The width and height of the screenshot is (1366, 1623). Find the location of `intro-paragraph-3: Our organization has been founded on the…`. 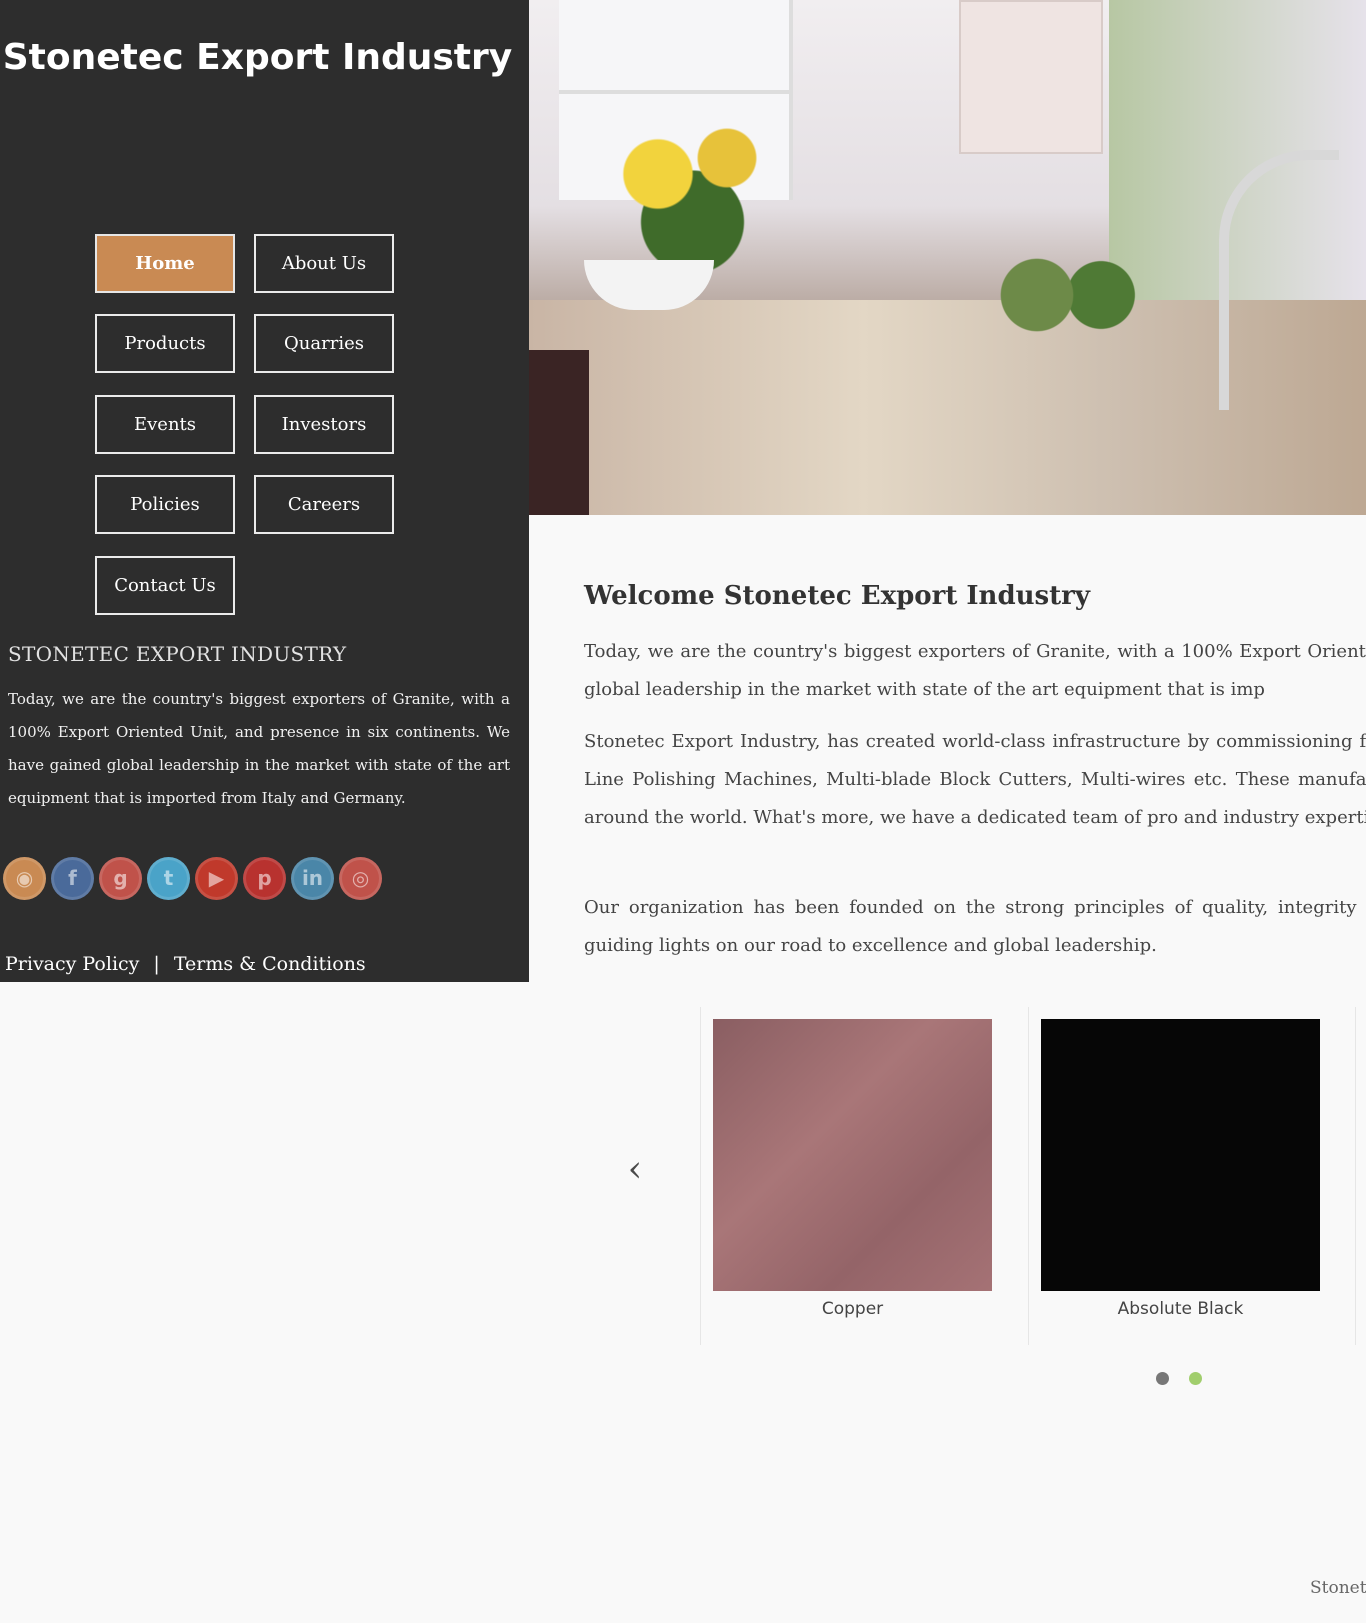

intro-paragraph-3: Our organization has been founded on the… is located at coordinates (975, 926).